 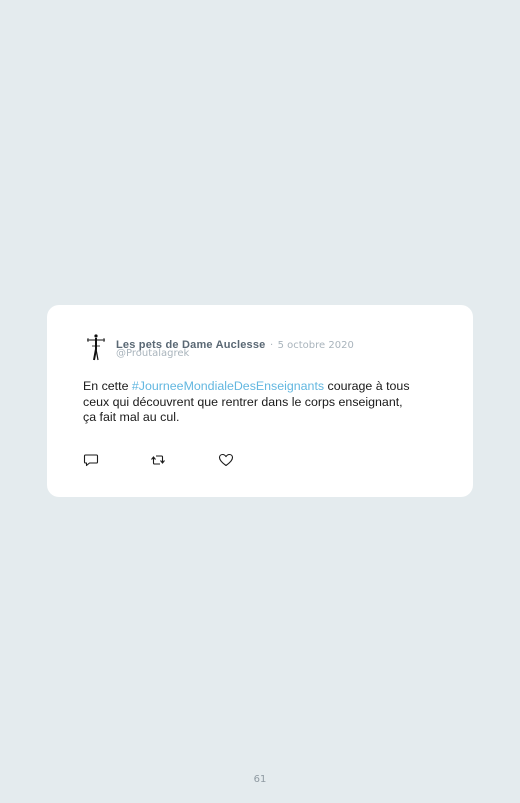 I want to click on retweet-icon, so click(x=158, y=460).